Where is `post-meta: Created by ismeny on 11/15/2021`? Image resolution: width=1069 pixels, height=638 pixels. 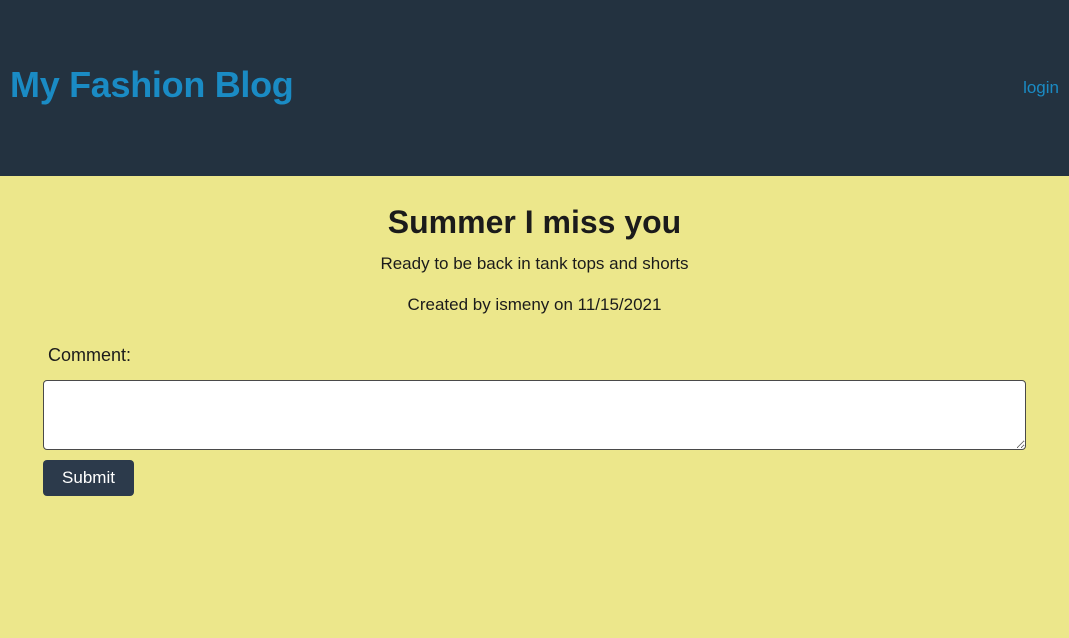 post-meta: Created by ismeny on 11/15/2021 is located at coordinates (534, 304).